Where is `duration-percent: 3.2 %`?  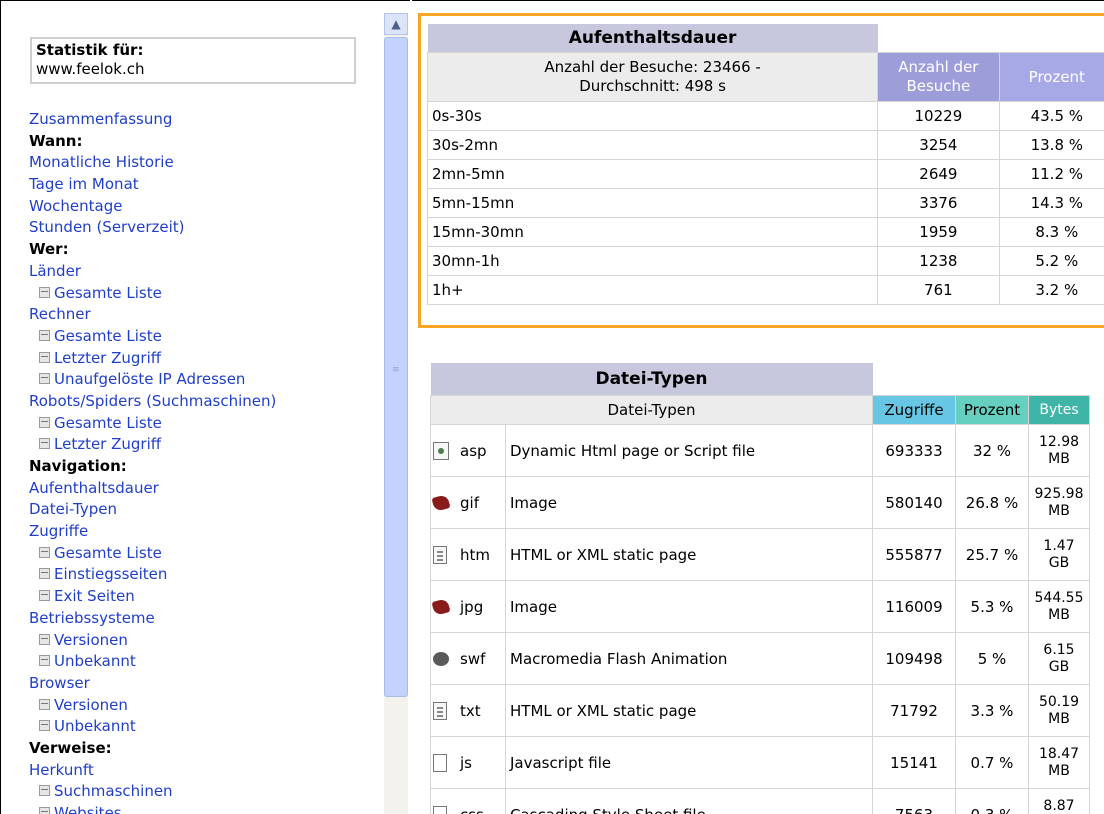
duration-percent: 3.2 % is located at coordinates (1051, 290).